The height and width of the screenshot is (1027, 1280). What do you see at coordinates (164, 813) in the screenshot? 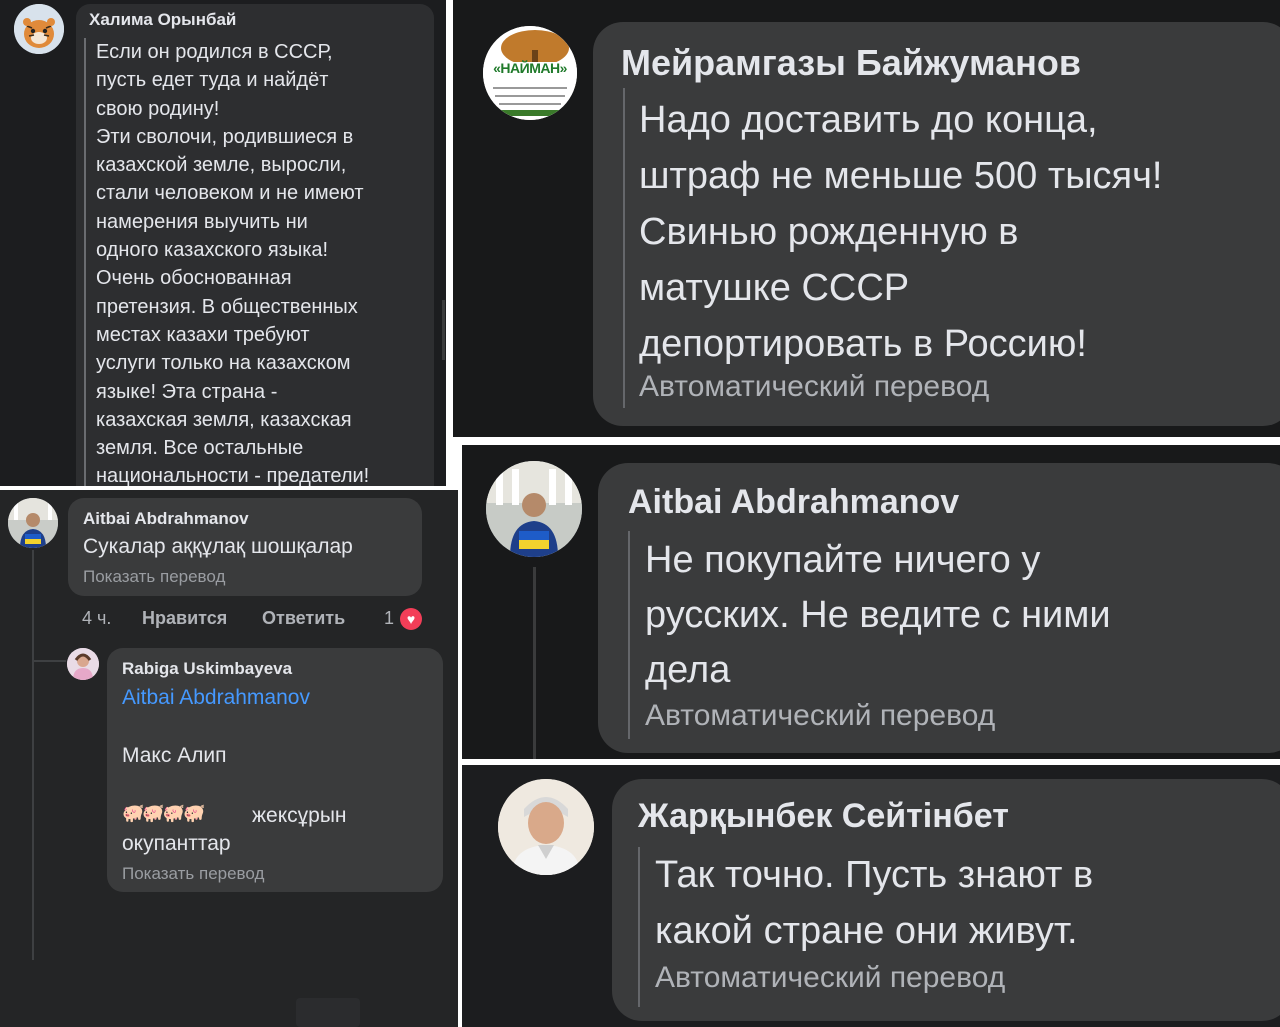
I see `pig-emoji: 🐖🐖🐖🐖` at bounding box center [164, 813].